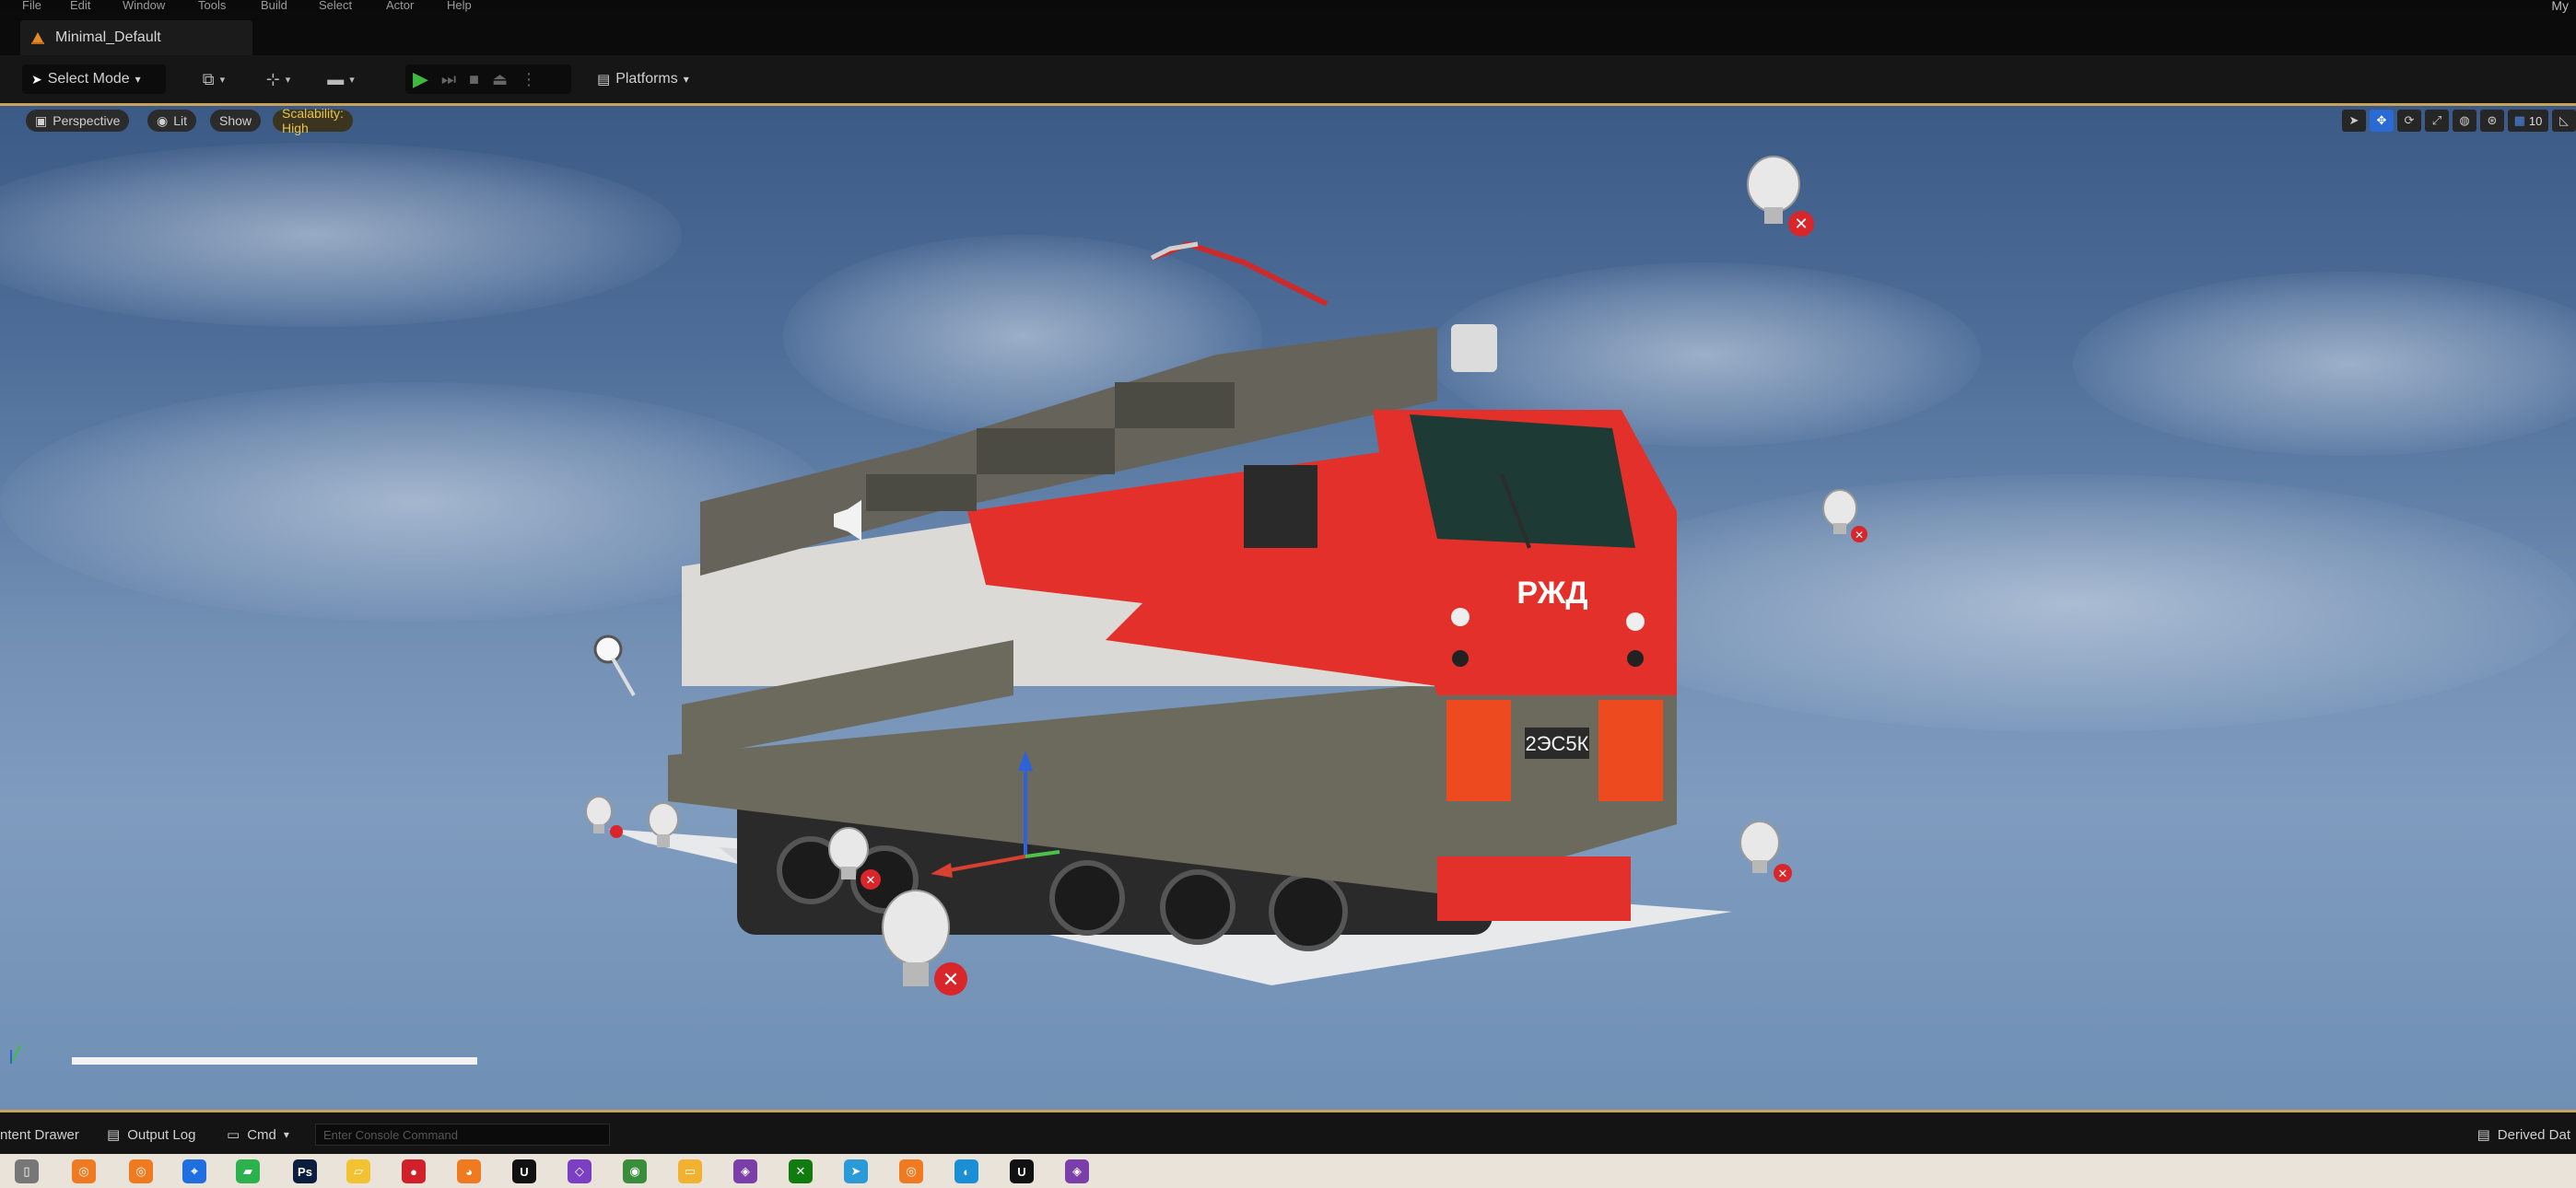  I want to click on loading-progress-fill, so click(274, 1061).